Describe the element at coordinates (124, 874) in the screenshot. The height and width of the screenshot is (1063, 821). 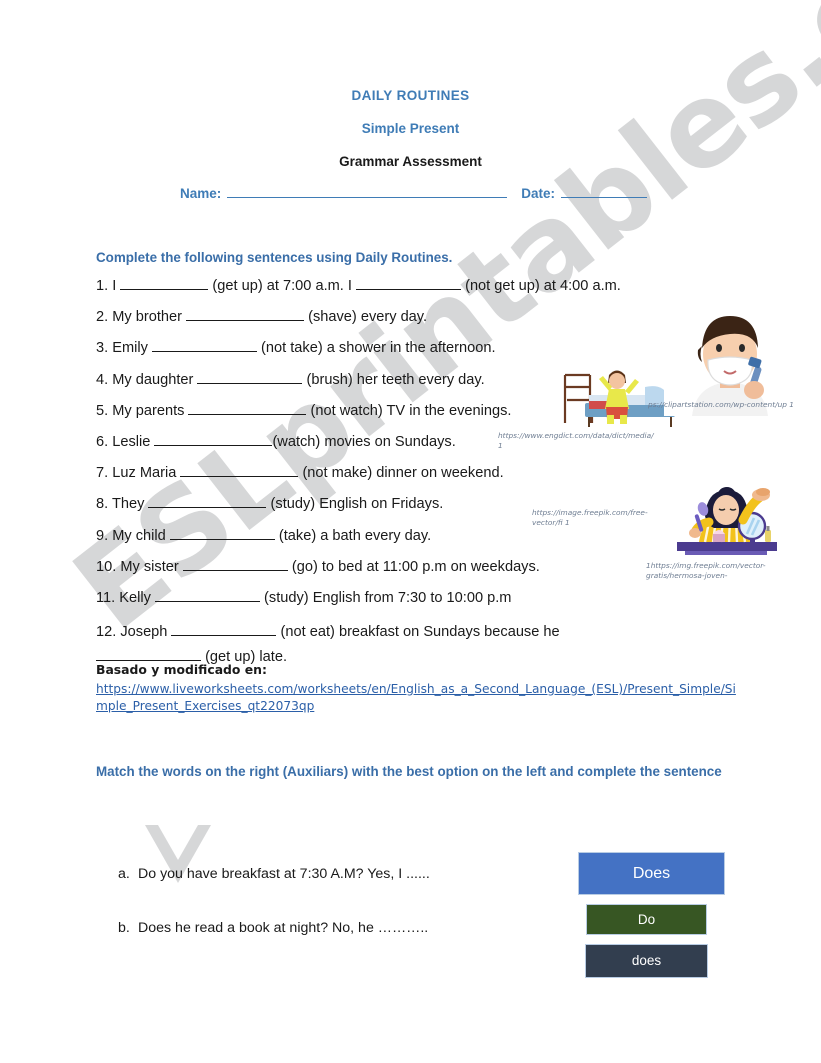
I see `match-item-bullet: a.` at that location.